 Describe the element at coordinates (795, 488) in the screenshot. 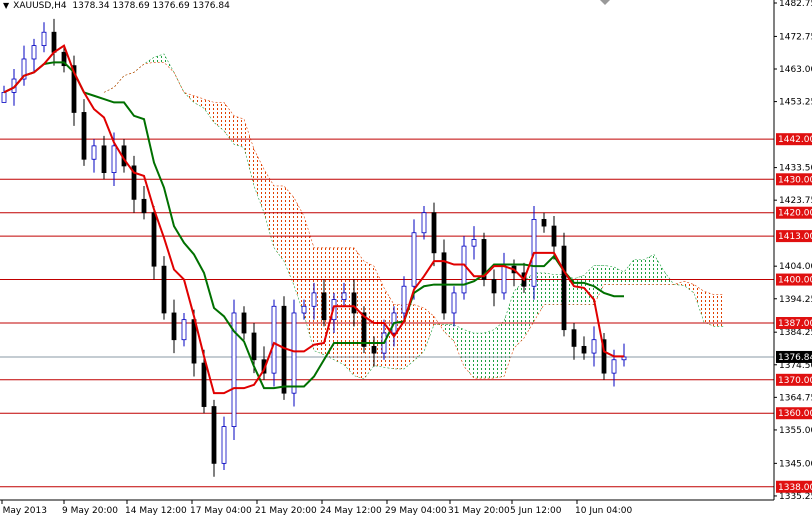

I see `level-label: 1338.00` at that location.